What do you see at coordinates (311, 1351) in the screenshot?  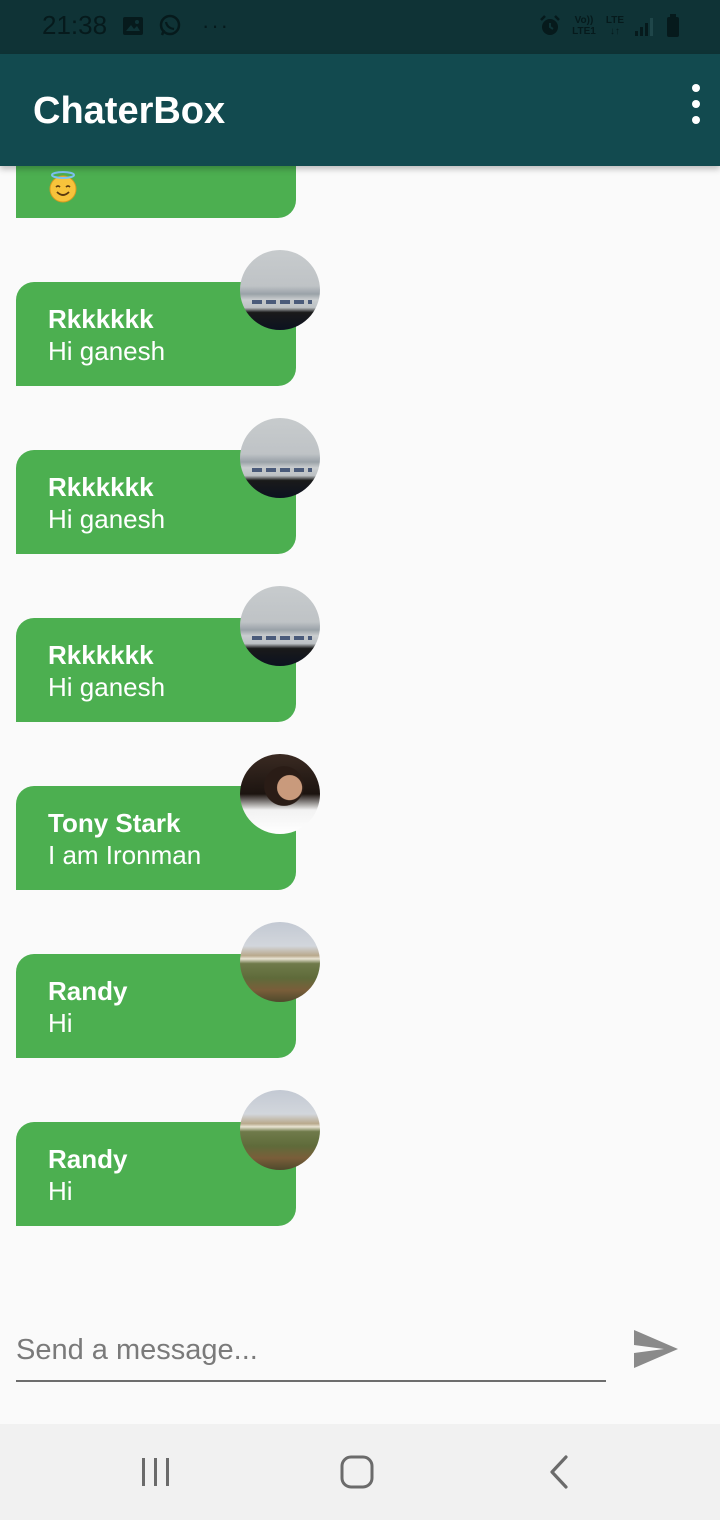 I see `message-input` at bounding box center [311, 1351].